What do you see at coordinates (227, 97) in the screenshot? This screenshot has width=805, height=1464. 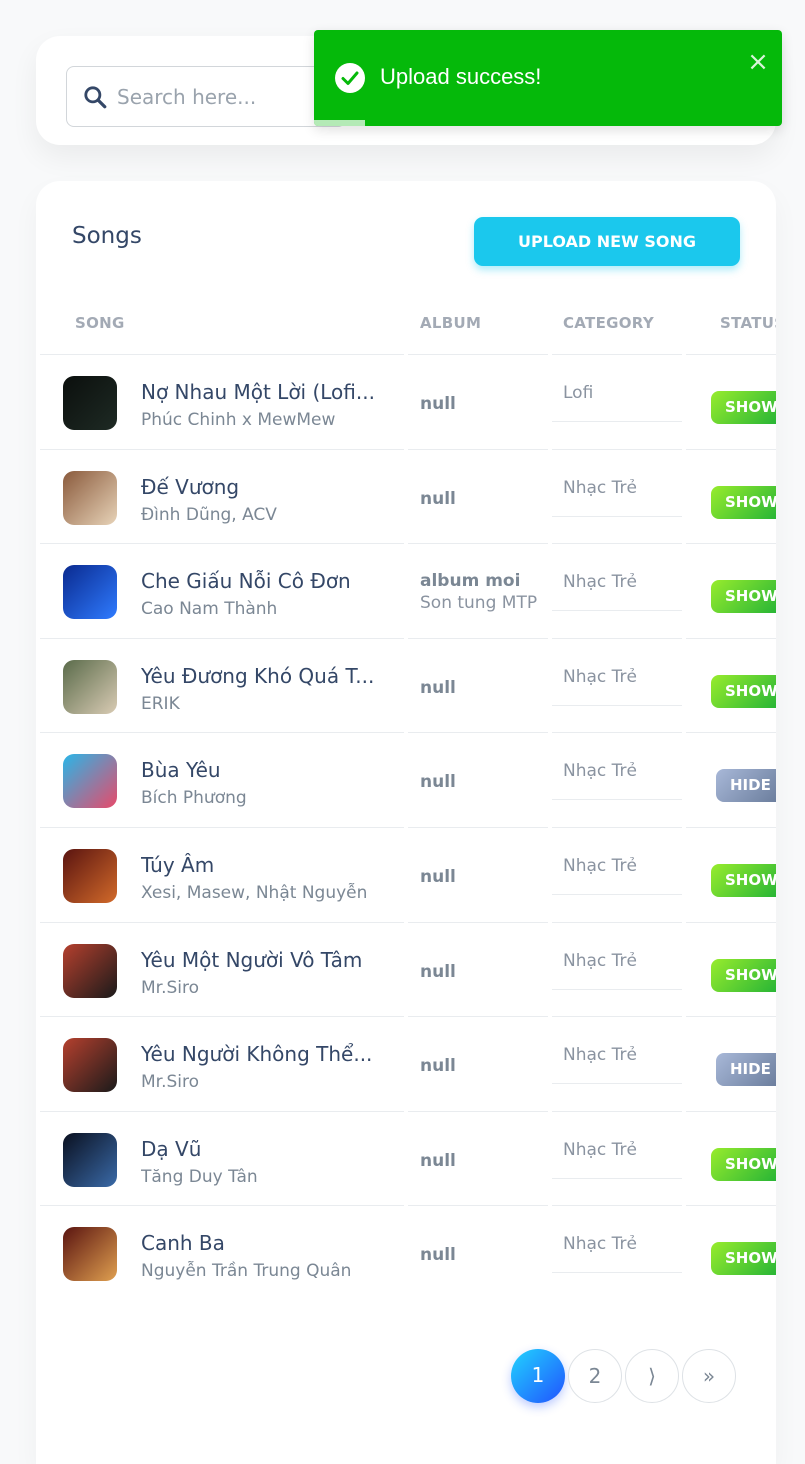 I see `search-input` at bounding box center [227, 97].